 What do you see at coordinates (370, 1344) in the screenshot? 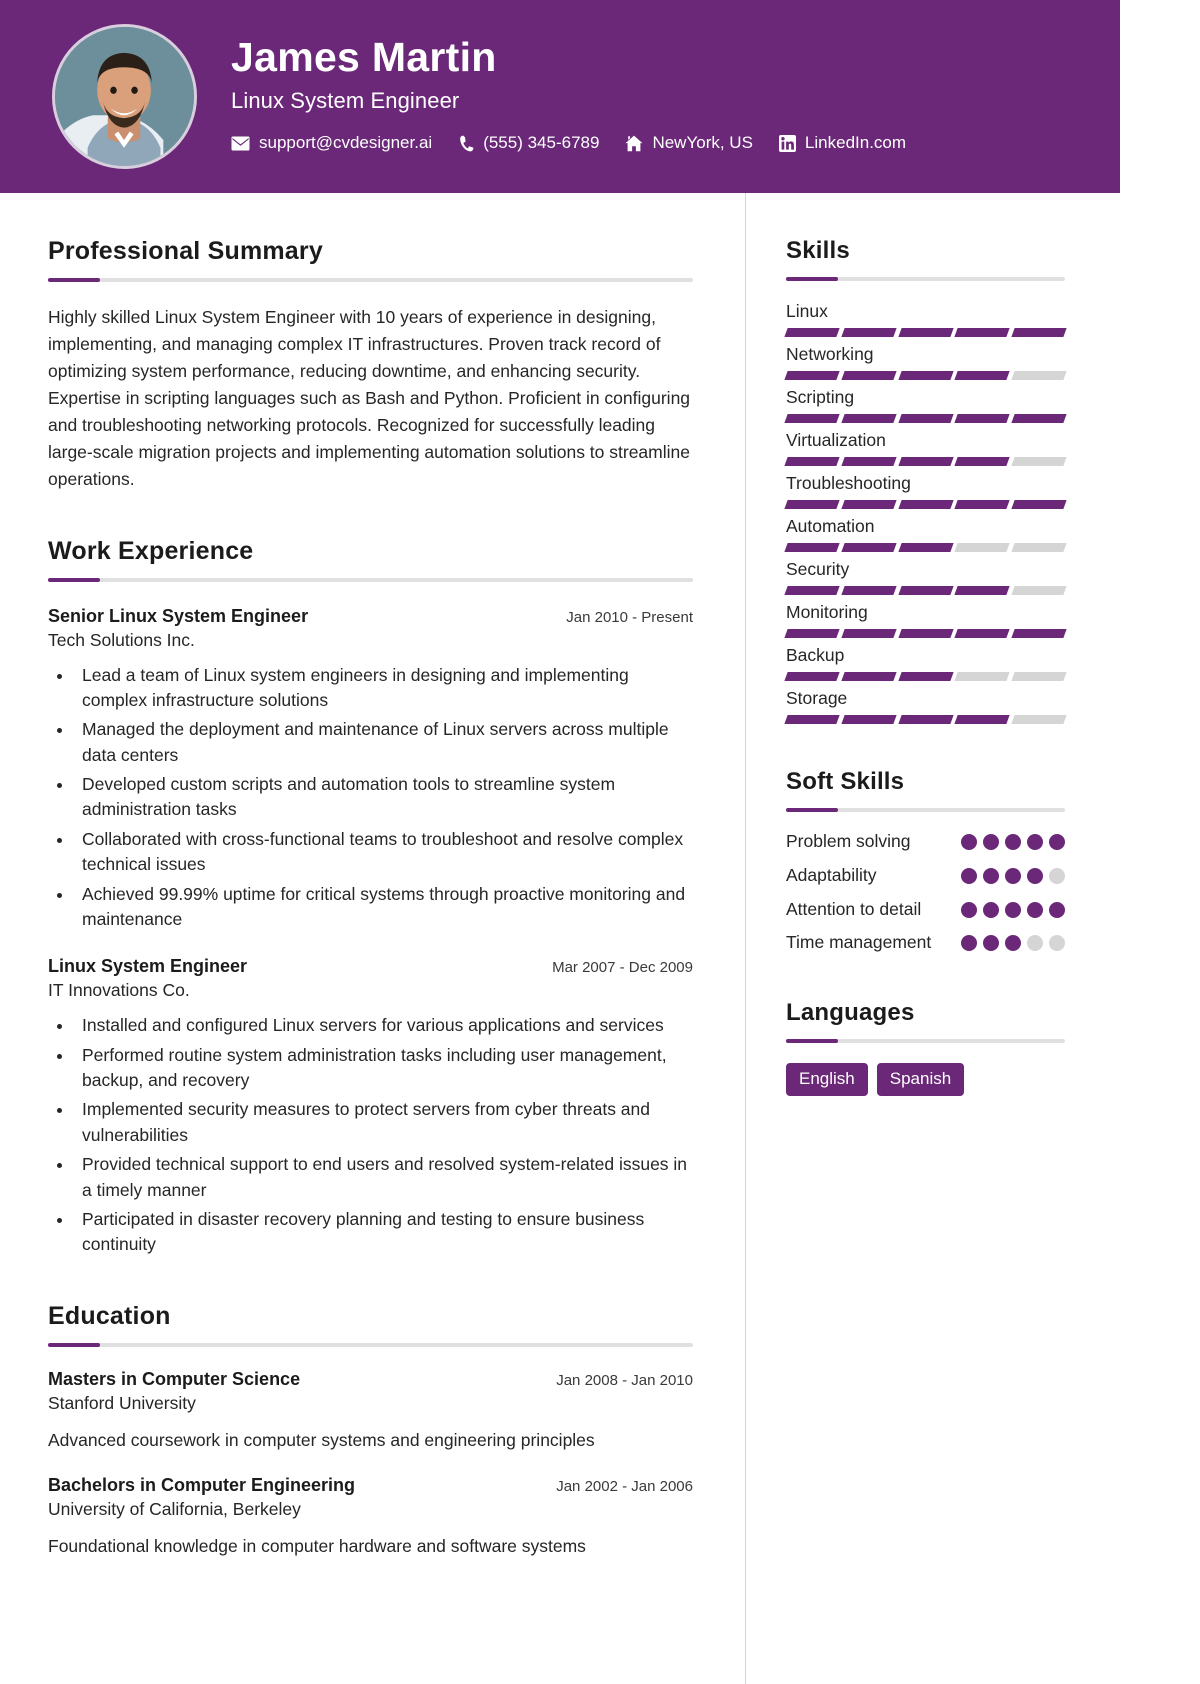
I see `education-rule` at bounding box center [370, 1344].